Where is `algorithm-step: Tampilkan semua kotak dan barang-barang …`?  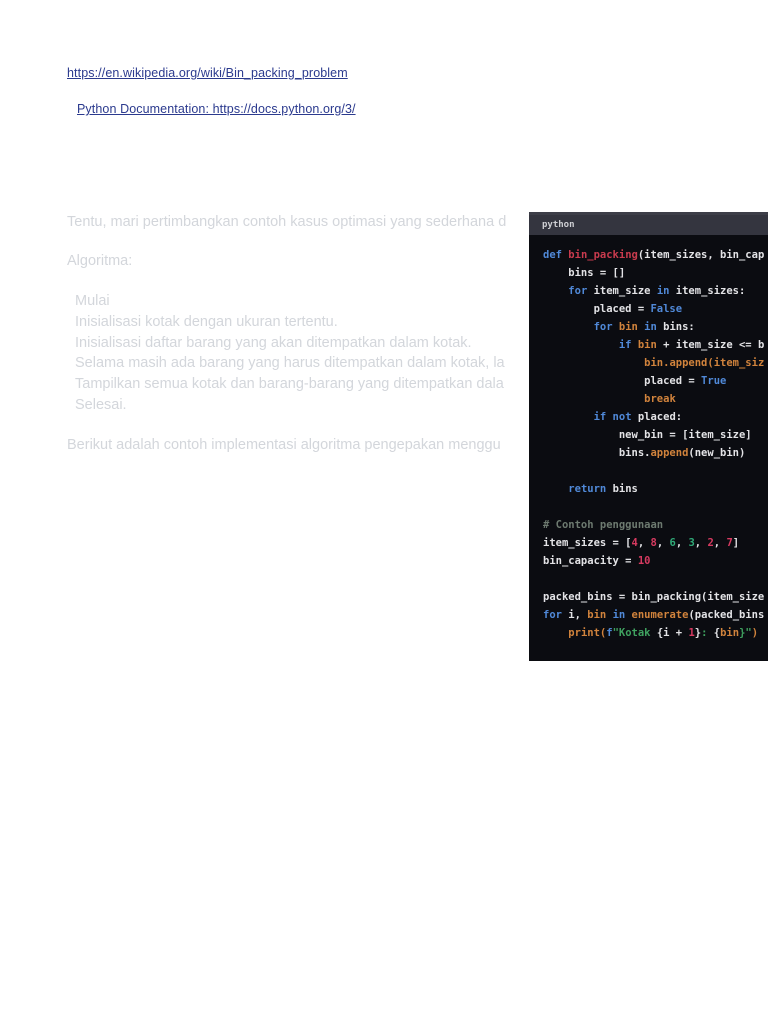 algorithm-step: Tampilkan semua kotak dan barang-barang … is located at coordinates (289, 384).